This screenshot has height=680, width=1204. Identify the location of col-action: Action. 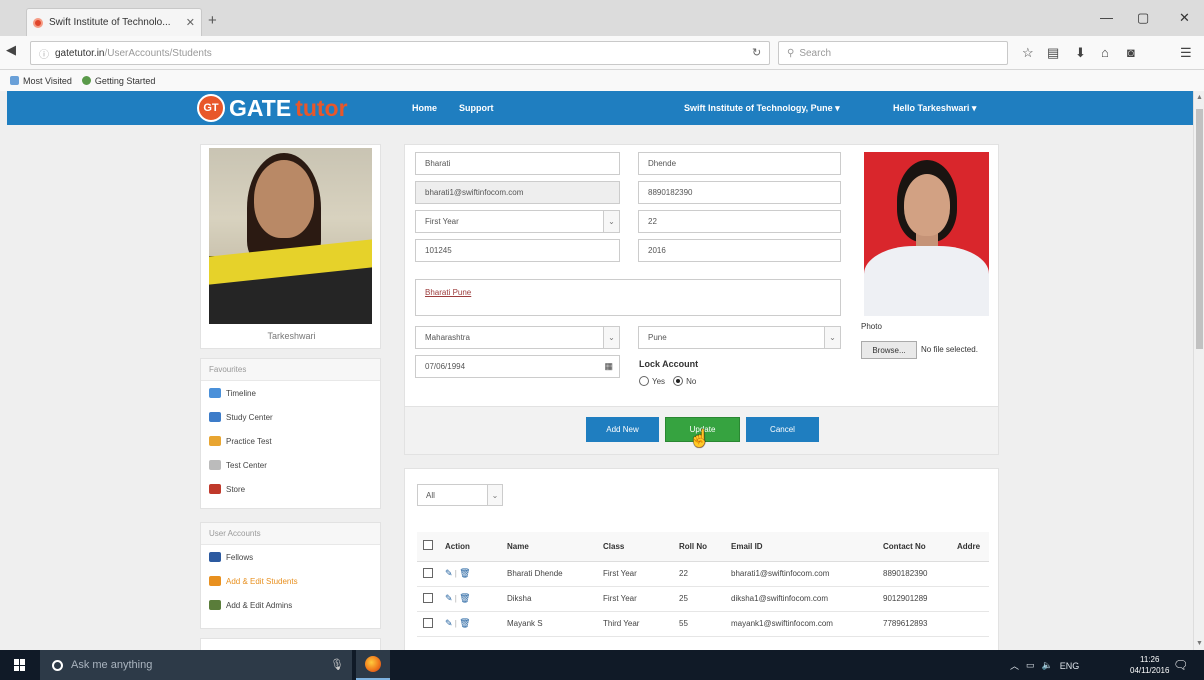
(470, 547).